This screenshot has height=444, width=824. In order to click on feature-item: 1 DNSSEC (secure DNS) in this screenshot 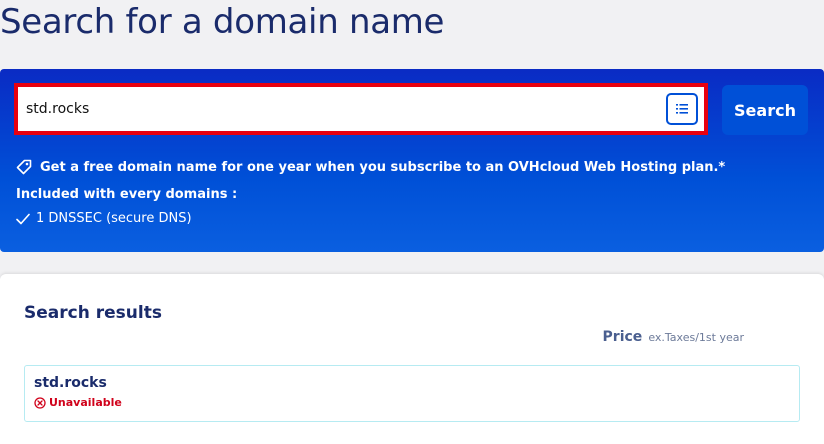, I will do `click(104, 218)`.